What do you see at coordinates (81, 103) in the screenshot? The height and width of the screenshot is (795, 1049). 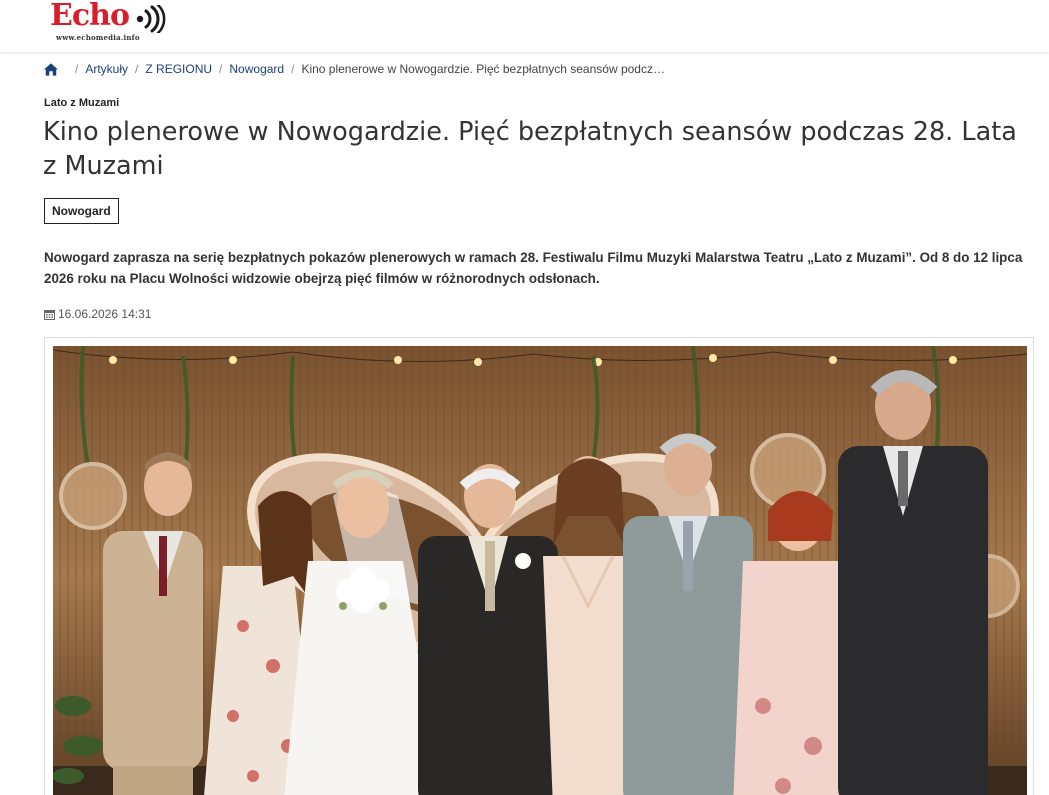 I see `article-category: Lato z Muzami` at bounding box center [81, 103].